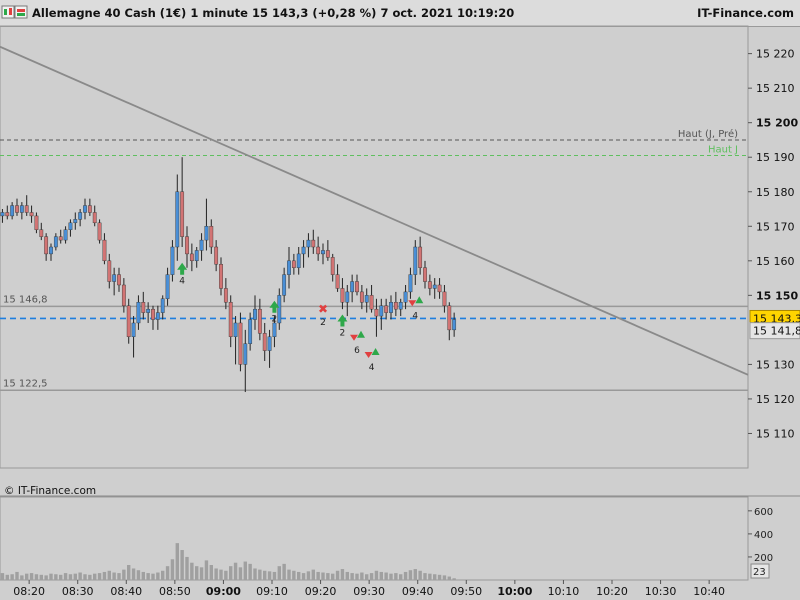  Describe the element at coordinates (564, 591) in the screenshot. I see `x-tick-label: 10:10` at that location.